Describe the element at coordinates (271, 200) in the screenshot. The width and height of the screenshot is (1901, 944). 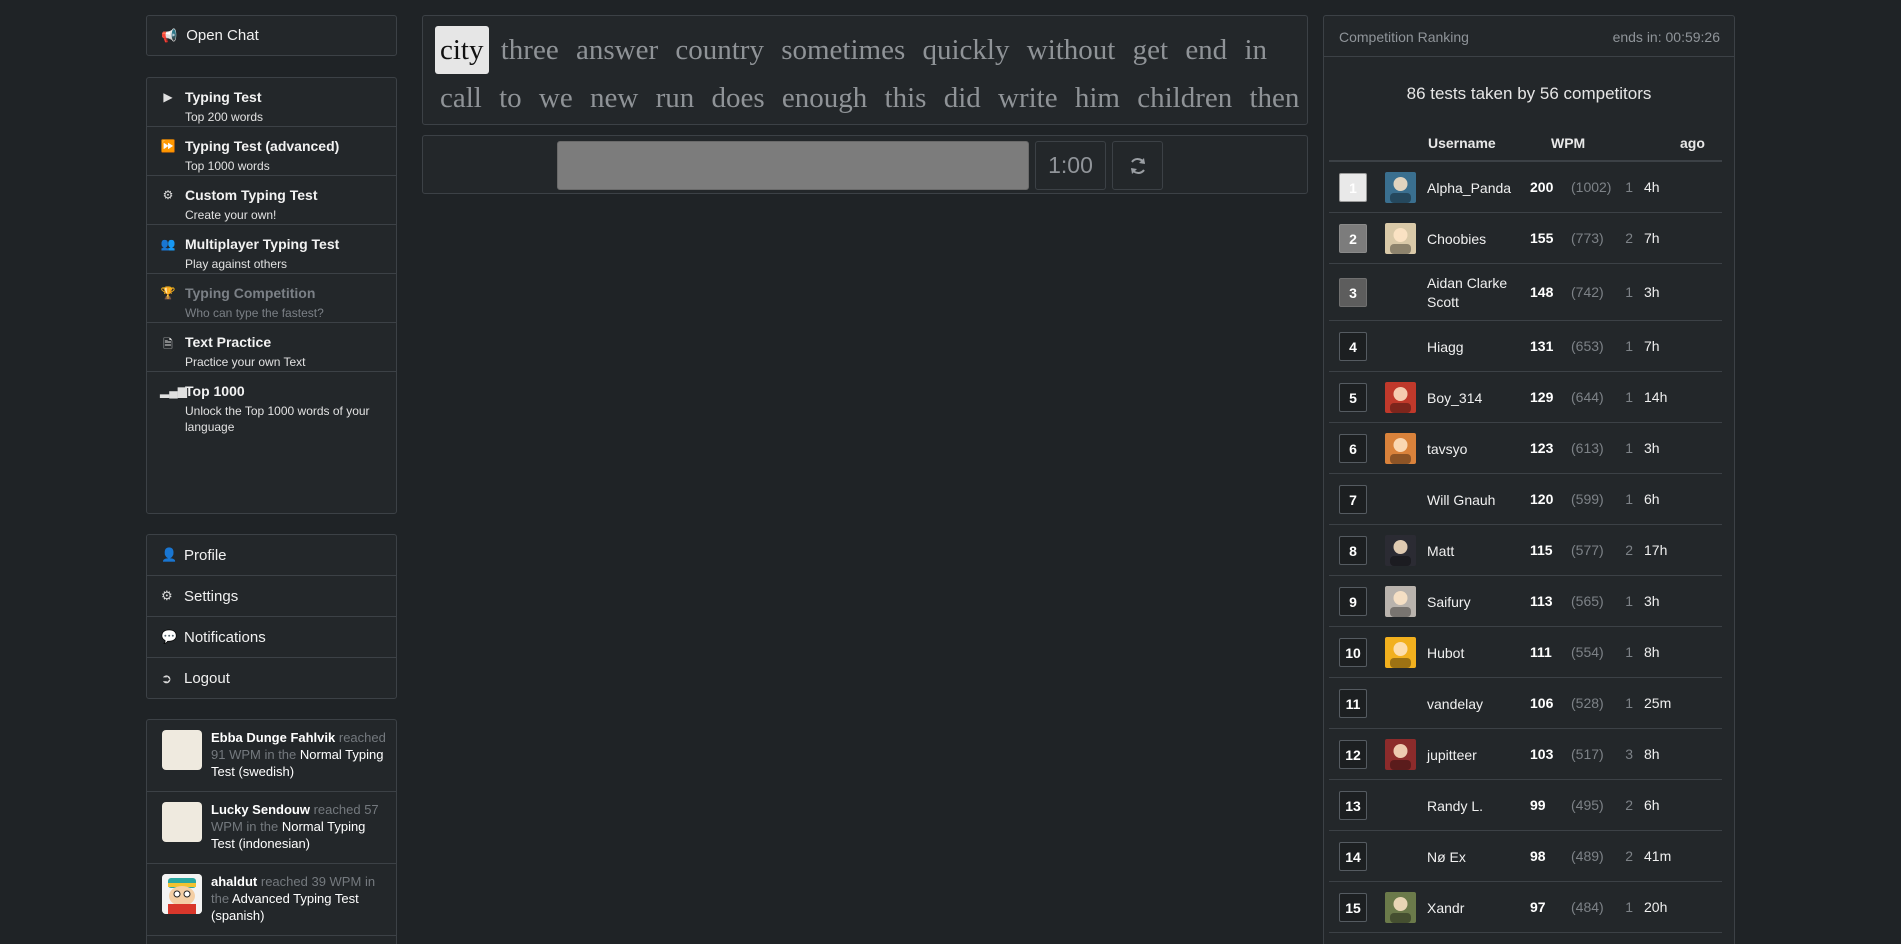
I see `nav-item-custom-typing-test: ⚙ Custom Typing Test Create your own!` at that location.